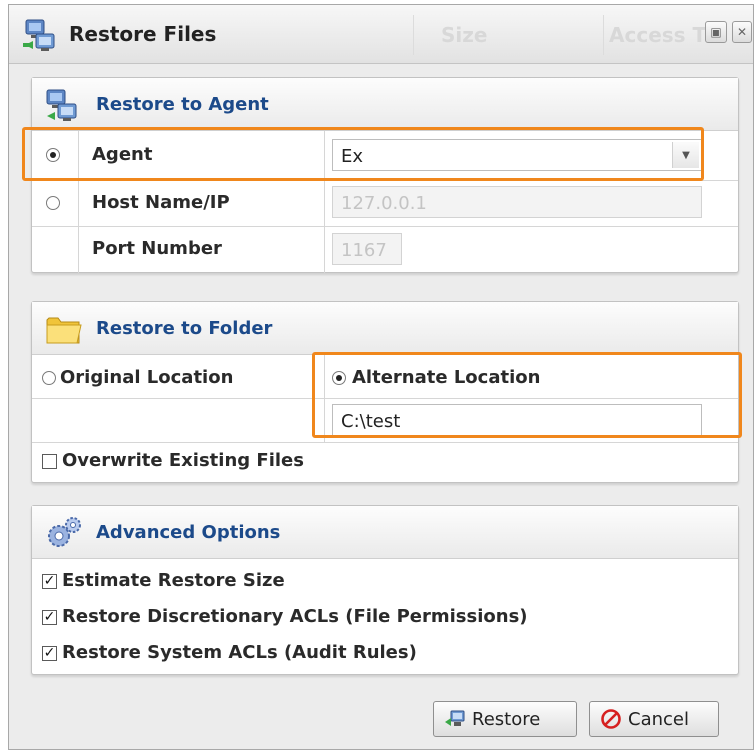 Image resolution: width=756 pixels, height=753 pixels. Describe the element at coordinates (188, 532) in the screenshot. I see `advanced-options-title: Advanced Options` at that location.